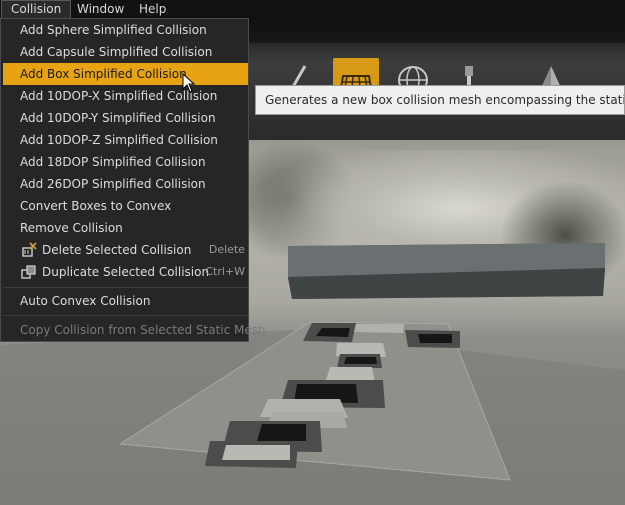 This screenshot has width=625, height=505. I want to click on menu-item-add-capsule-collision: Add Capsule Simplified Collision, so click(125, 52).